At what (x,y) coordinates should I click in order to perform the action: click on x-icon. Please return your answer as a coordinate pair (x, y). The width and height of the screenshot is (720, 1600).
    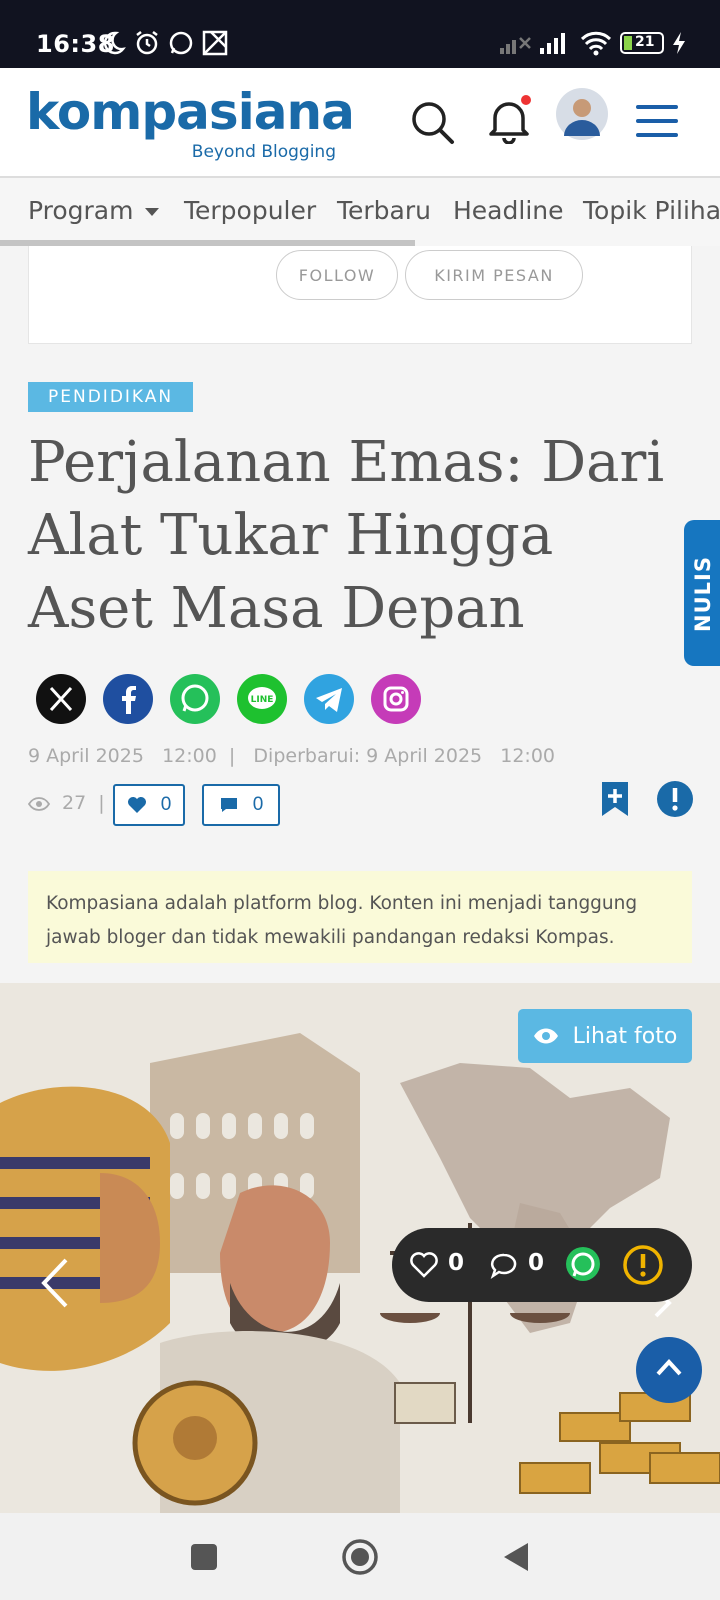
    Looking at the image, I should click on (61, 699).